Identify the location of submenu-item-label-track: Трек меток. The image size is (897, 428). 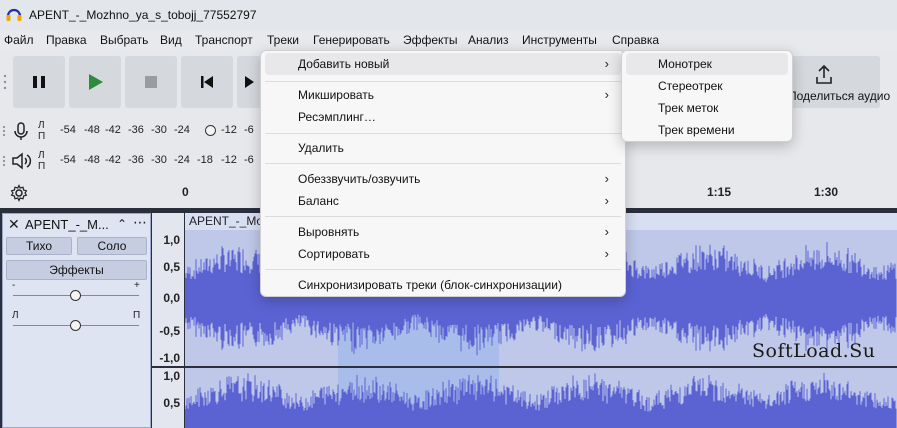
(707, 108).